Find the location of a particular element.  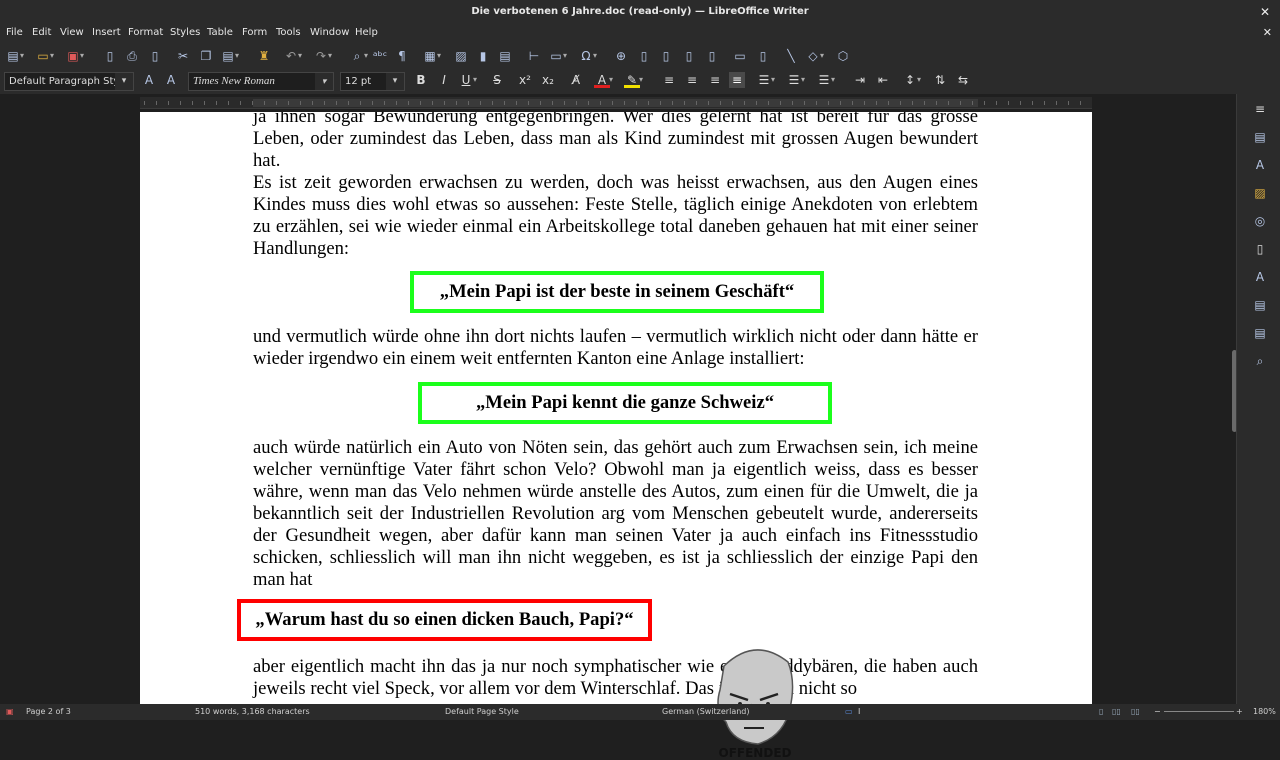

align-center-icon: ≡ is located at coordinates (692, 80).